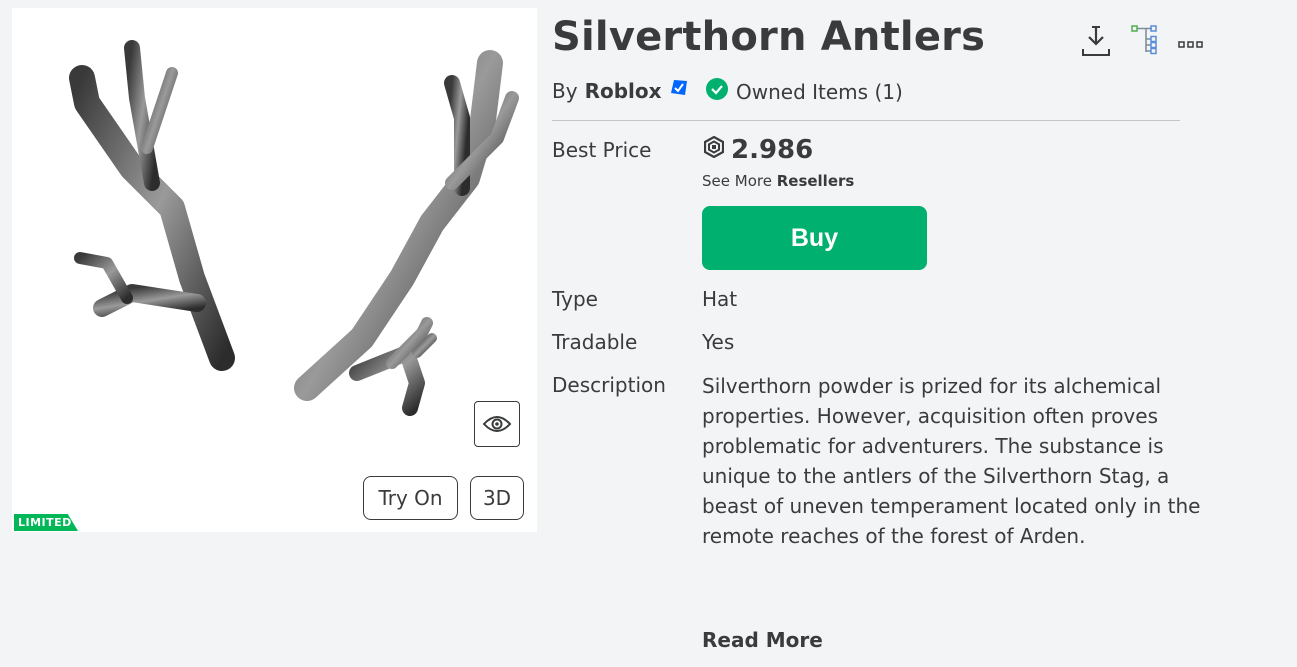 The image size is (1297, 667). What do you see at coordinates (623, 91) in the screenshot?
I see `creator-link: Roblox` at bounding box center [623, 91].